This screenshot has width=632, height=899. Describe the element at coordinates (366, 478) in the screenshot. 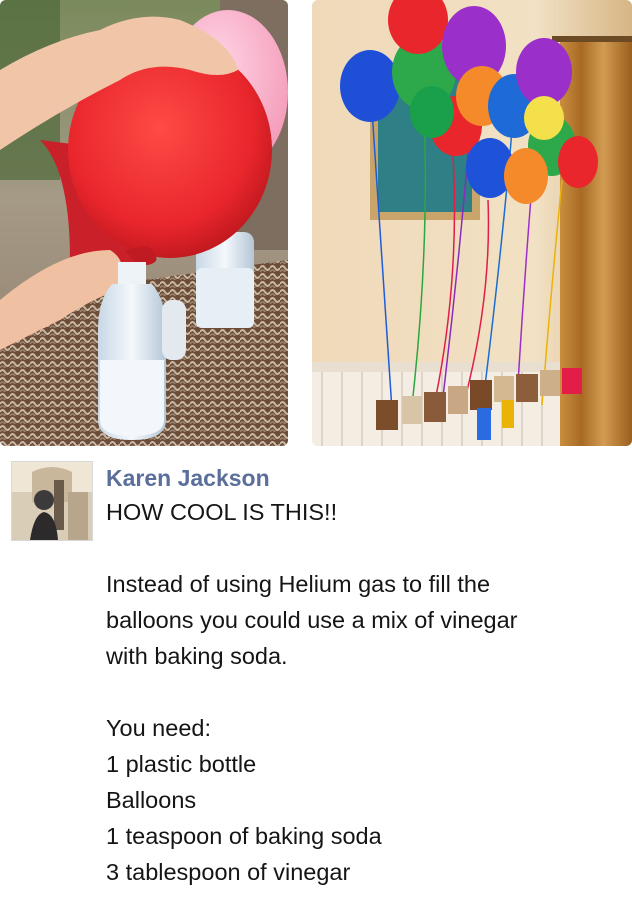

I see `author-name-link: Karen Jackson` at that location.